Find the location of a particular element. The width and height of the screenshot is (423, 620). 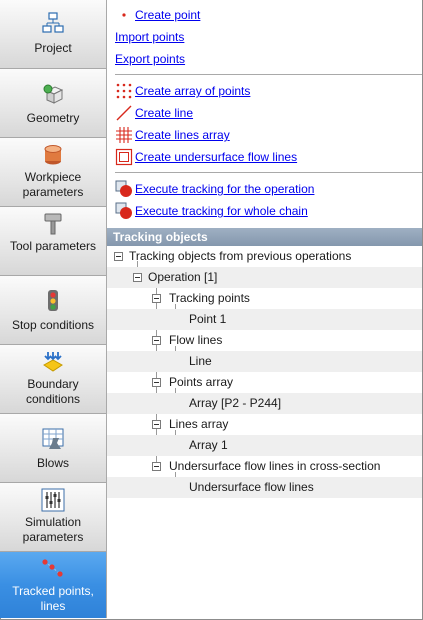

nav-item-boundary-conditions: Boundary conditions is located at coordinates (53, 379).